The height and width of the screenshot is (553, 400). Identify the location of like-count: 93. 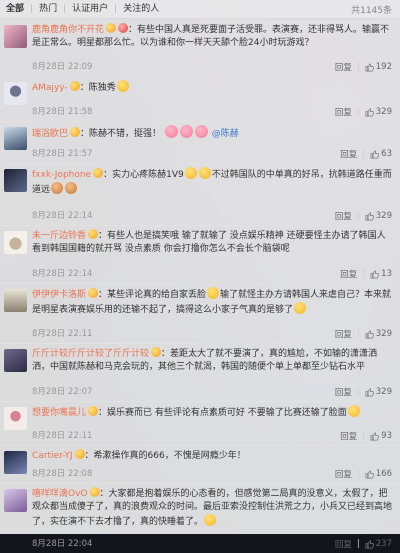
(386, 436).